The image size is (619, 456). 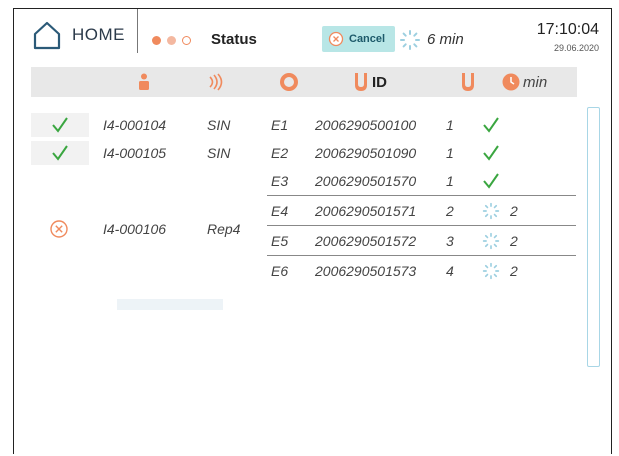 I want to click on clock: 17:10:04 29.06.2020, so click(x=568, y=37).